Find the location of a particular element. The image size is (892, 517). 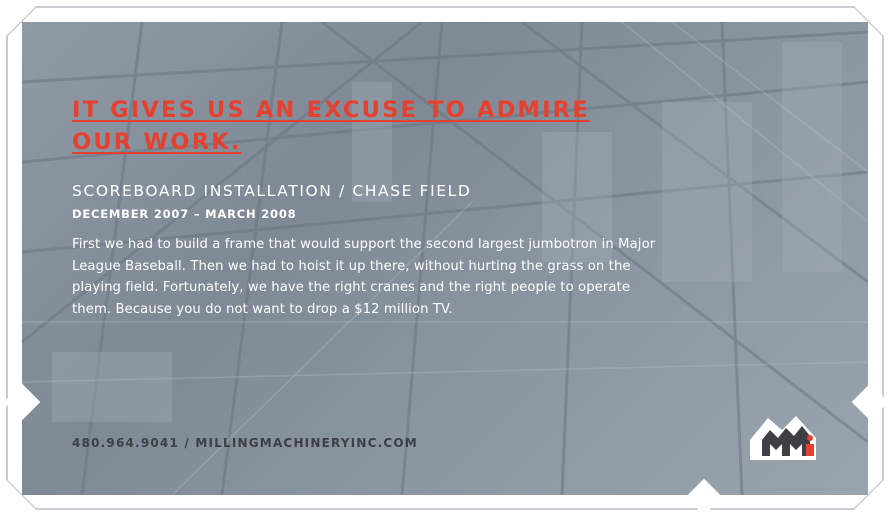

headline-line-1: IT GIVES US AN EXCUSE TO ADMIRE is located at coordinates (331, 110).